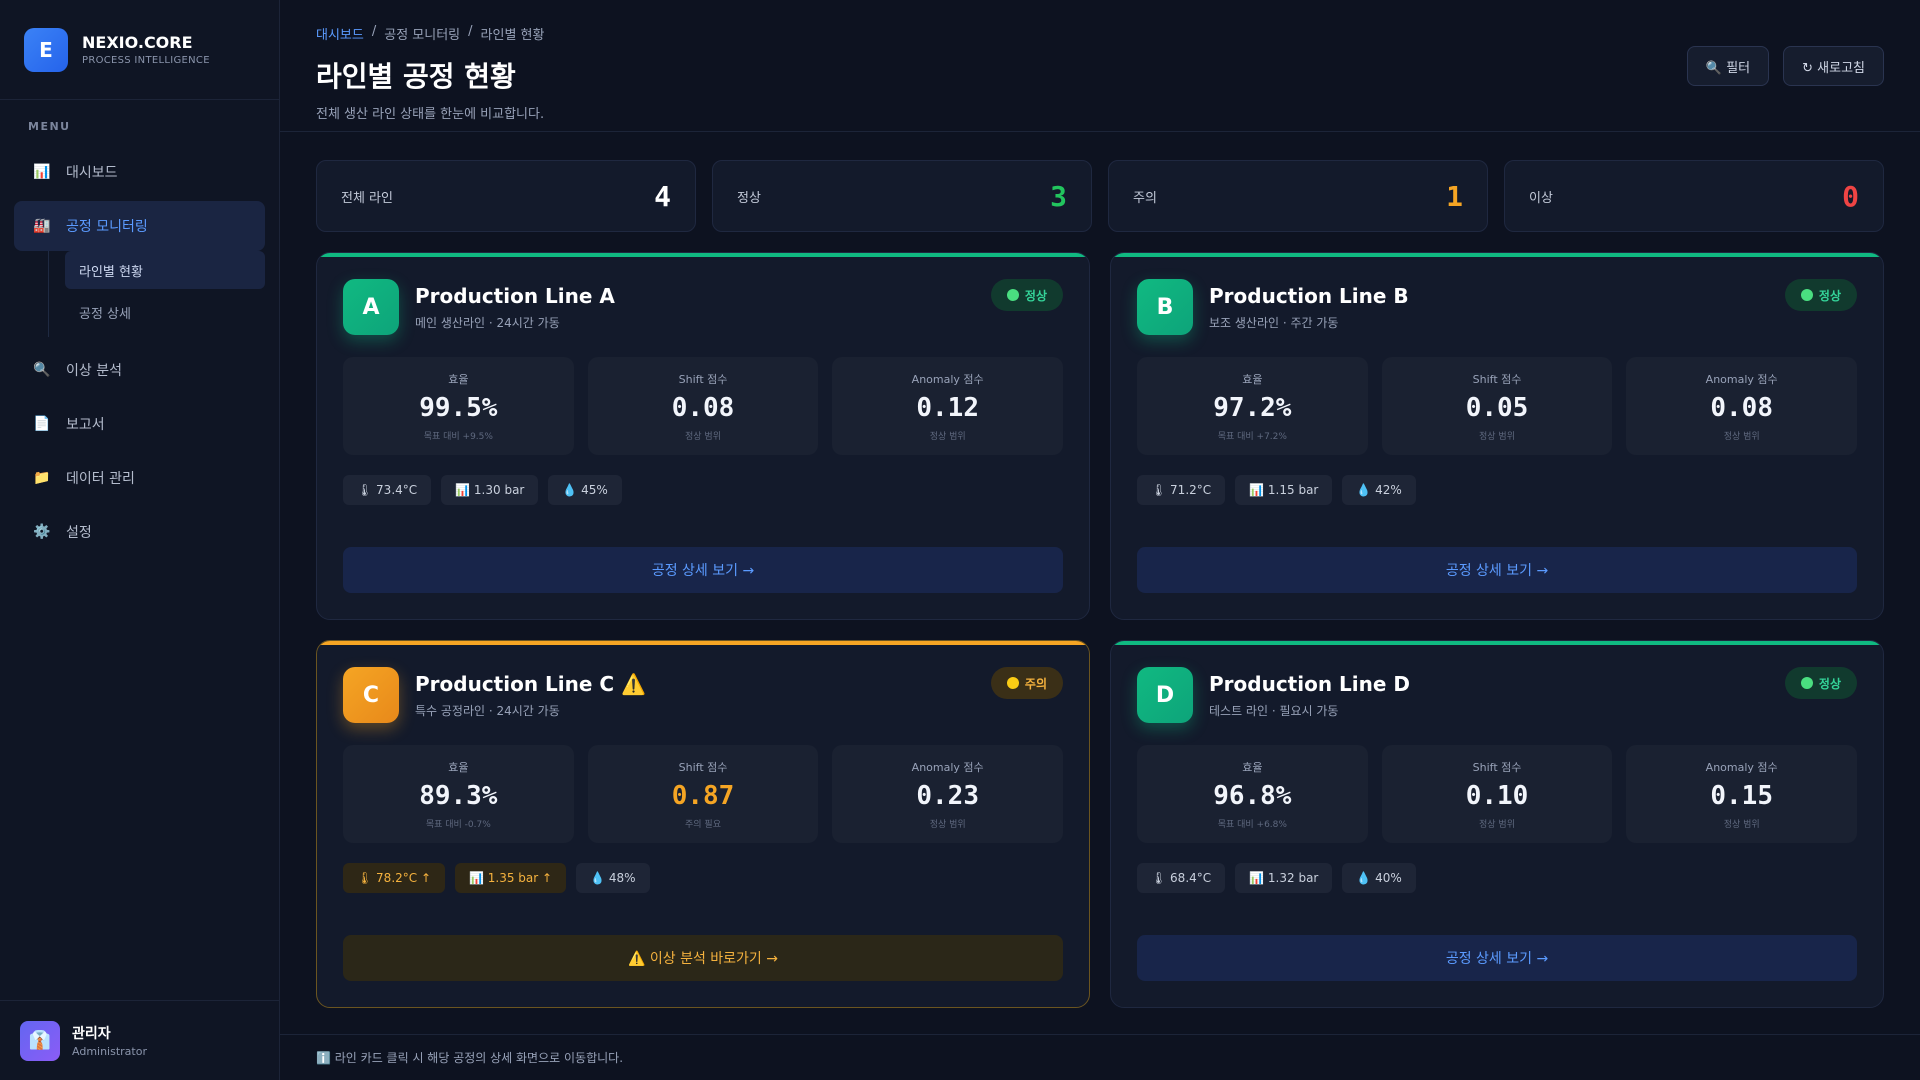 The width and height of the screenshot is (1920, 1080). Describe the element at coordinates (416, 76) in the screenshot. I see `page-title: 라인별 공정 현황` at that location.